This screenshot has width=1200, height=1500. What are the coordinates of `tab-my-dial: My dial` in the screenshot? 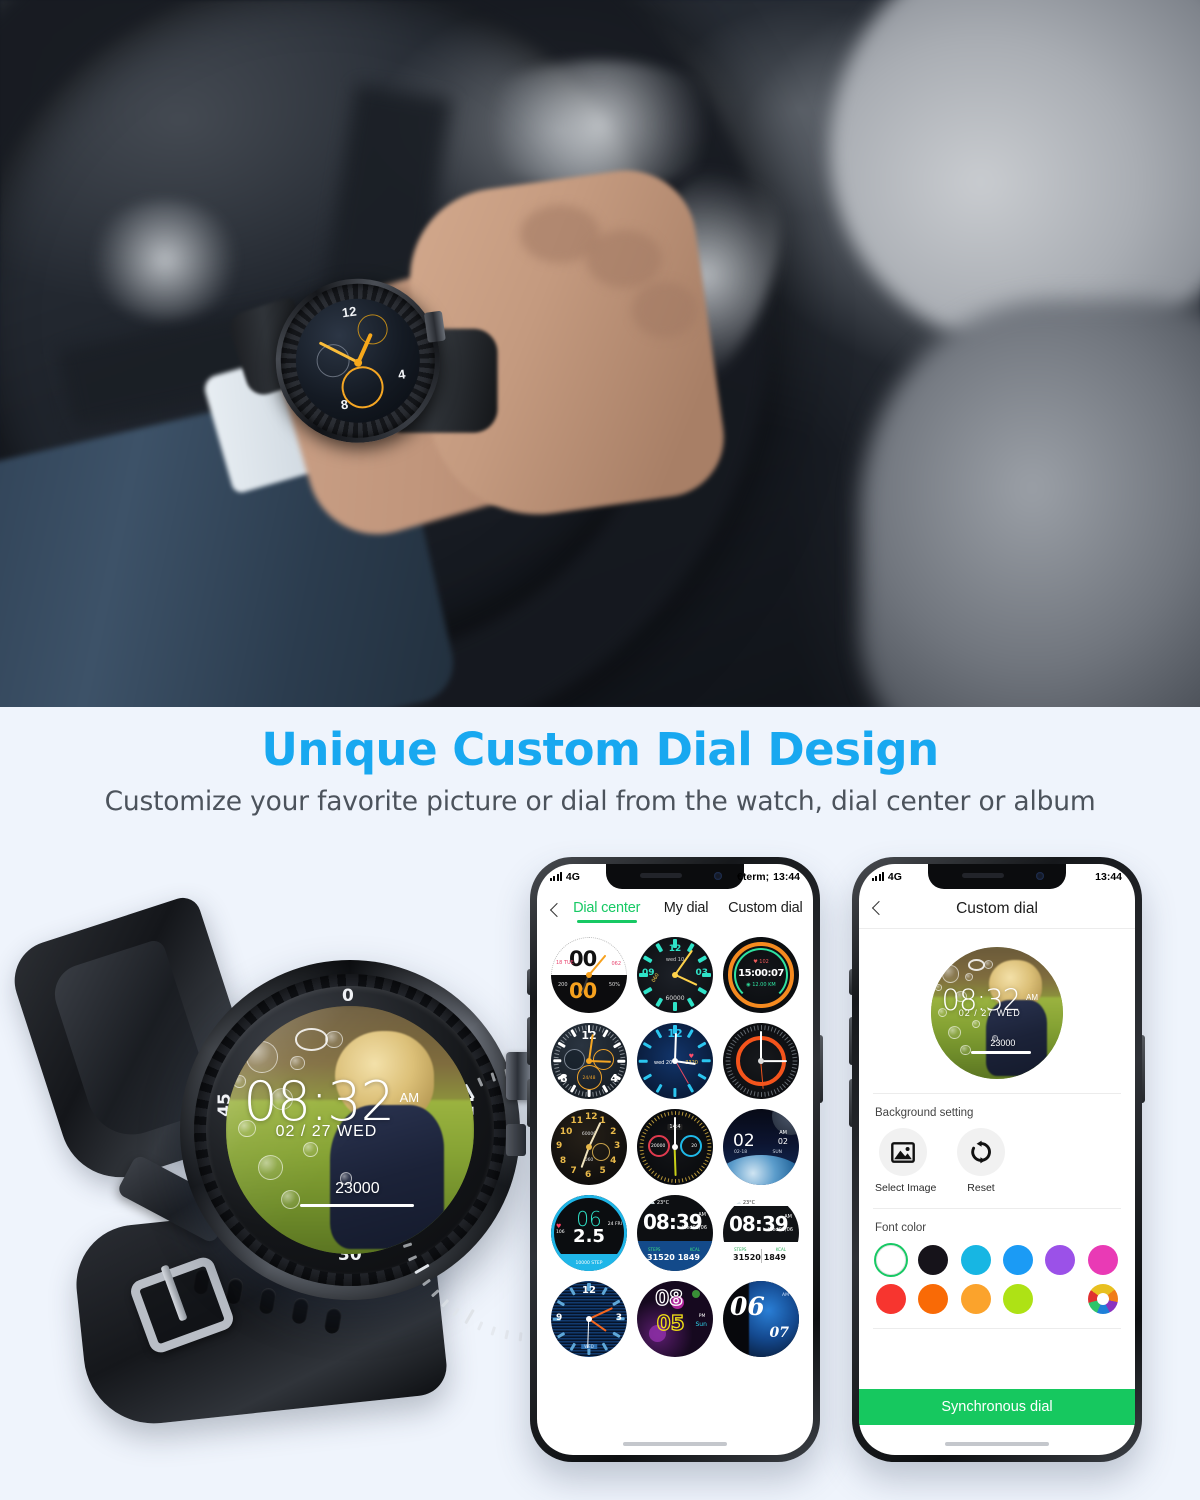 It's located at (685, 911).